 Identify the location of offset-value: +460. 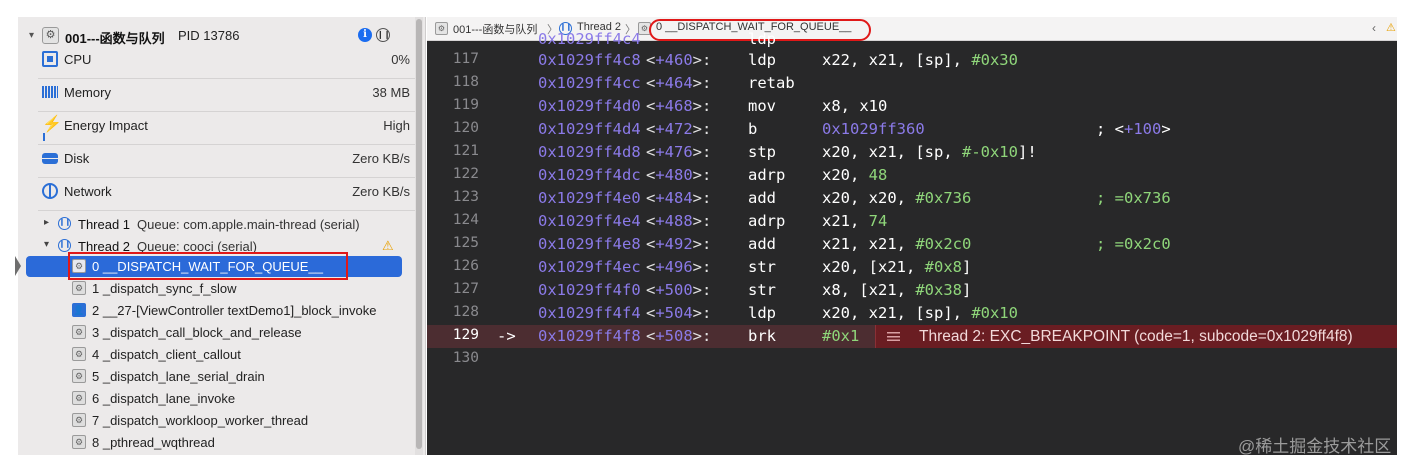
(674, 60).